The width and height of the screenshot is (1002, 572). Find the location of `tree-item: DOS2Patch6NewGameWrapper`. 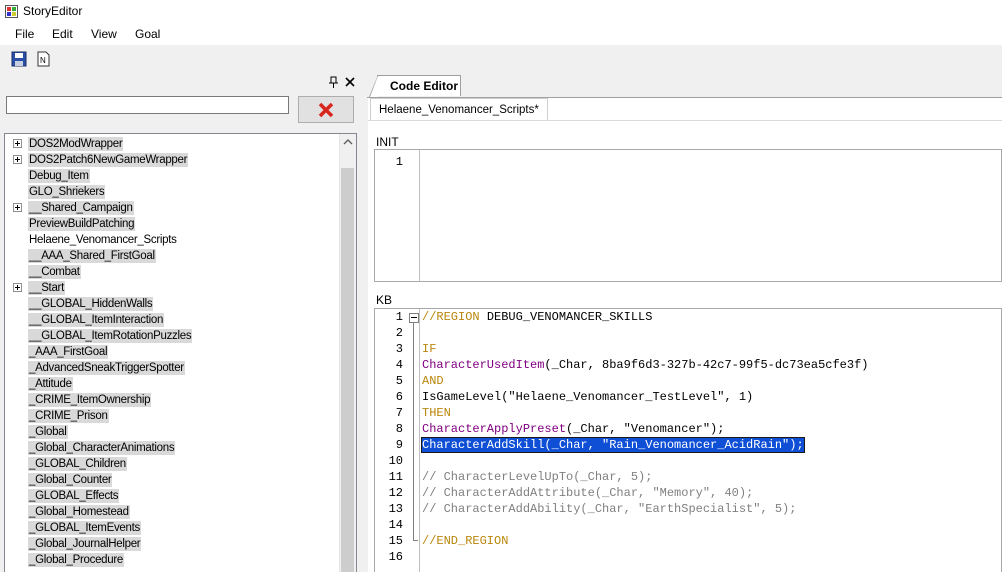

tree-item: DOS2Patch6NewGameWrapper is located at coordinates (173, 160).